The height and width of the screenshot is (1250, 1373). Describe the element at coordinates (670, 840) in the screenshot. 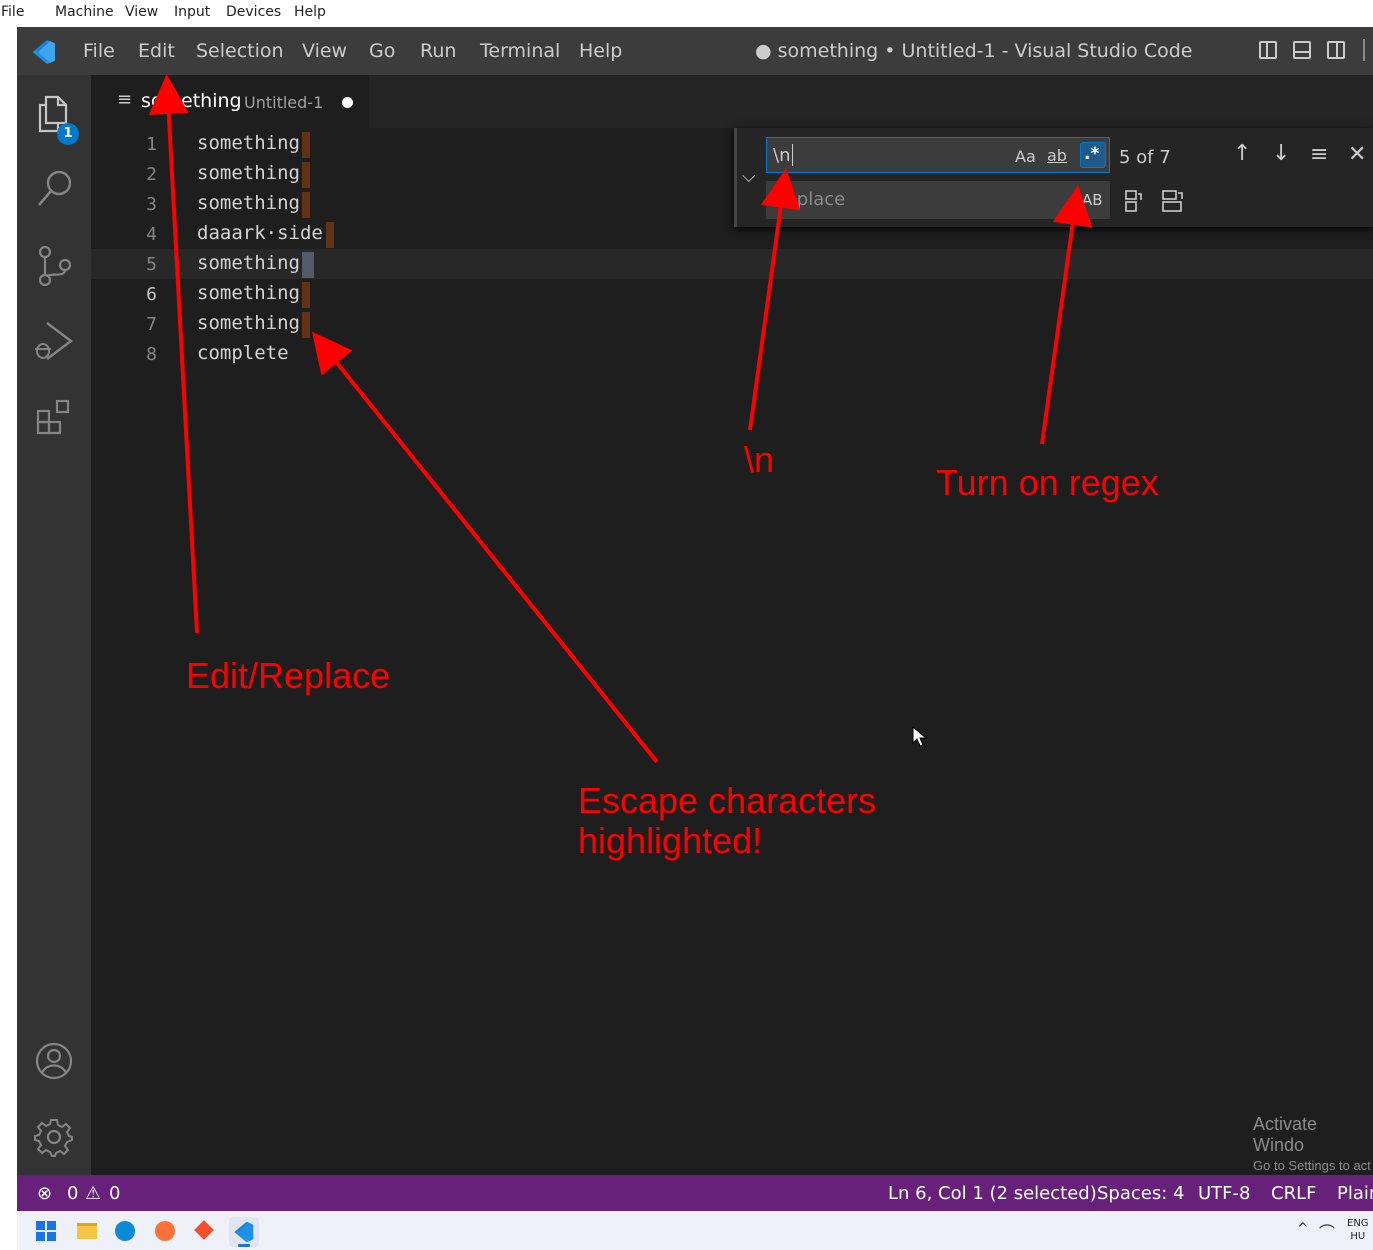

I see `annotation-escape-line-2: highlighted!` at that location.